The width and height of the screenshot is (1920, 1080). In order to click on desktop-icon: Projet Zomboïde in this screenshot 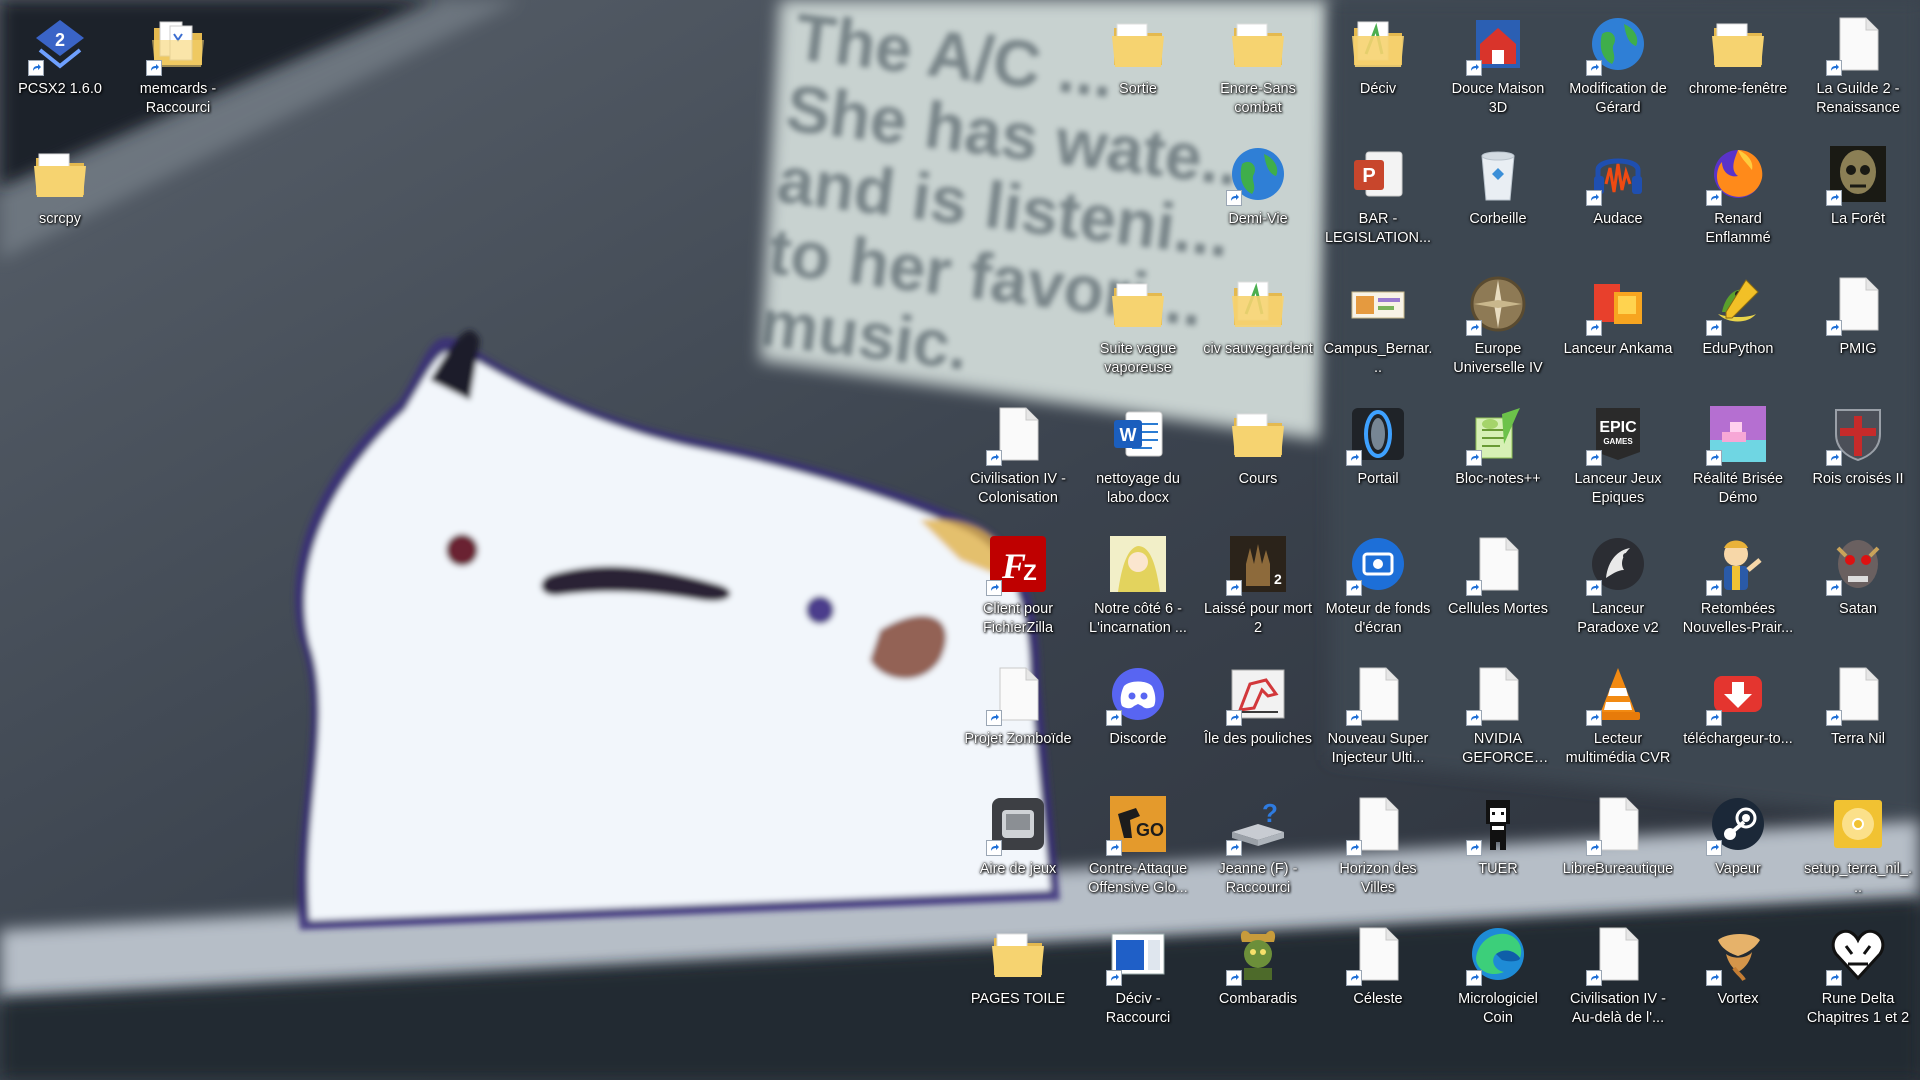, I will do `click(1018, 716)`.